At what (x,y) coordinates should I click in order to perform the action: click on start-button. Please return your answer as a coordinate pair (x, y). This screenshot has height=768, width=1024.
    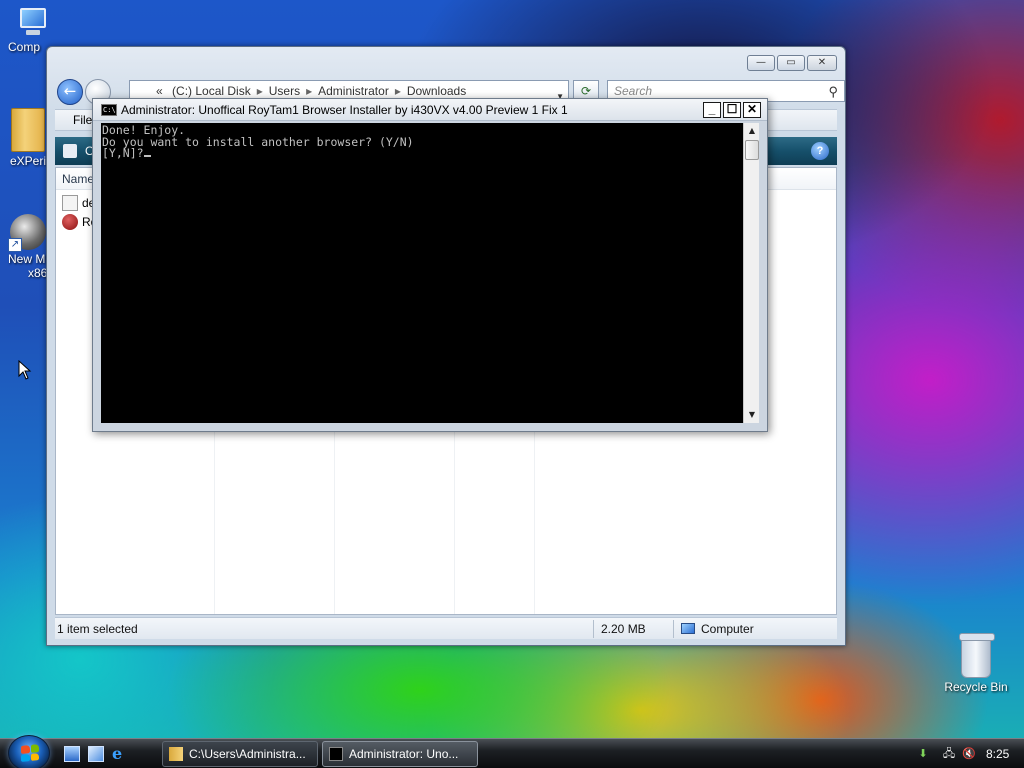
    Looking at the image, I should click on (29, 751).